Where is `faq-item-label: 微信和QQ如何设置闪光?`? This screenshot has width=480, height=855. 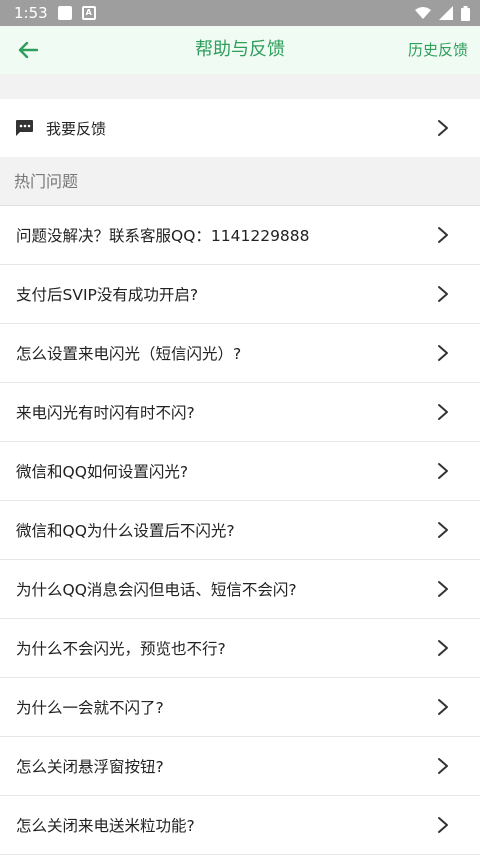
faq-item-label: 微信和QQ如何设置闪光? is located at coordinates (102, 472).